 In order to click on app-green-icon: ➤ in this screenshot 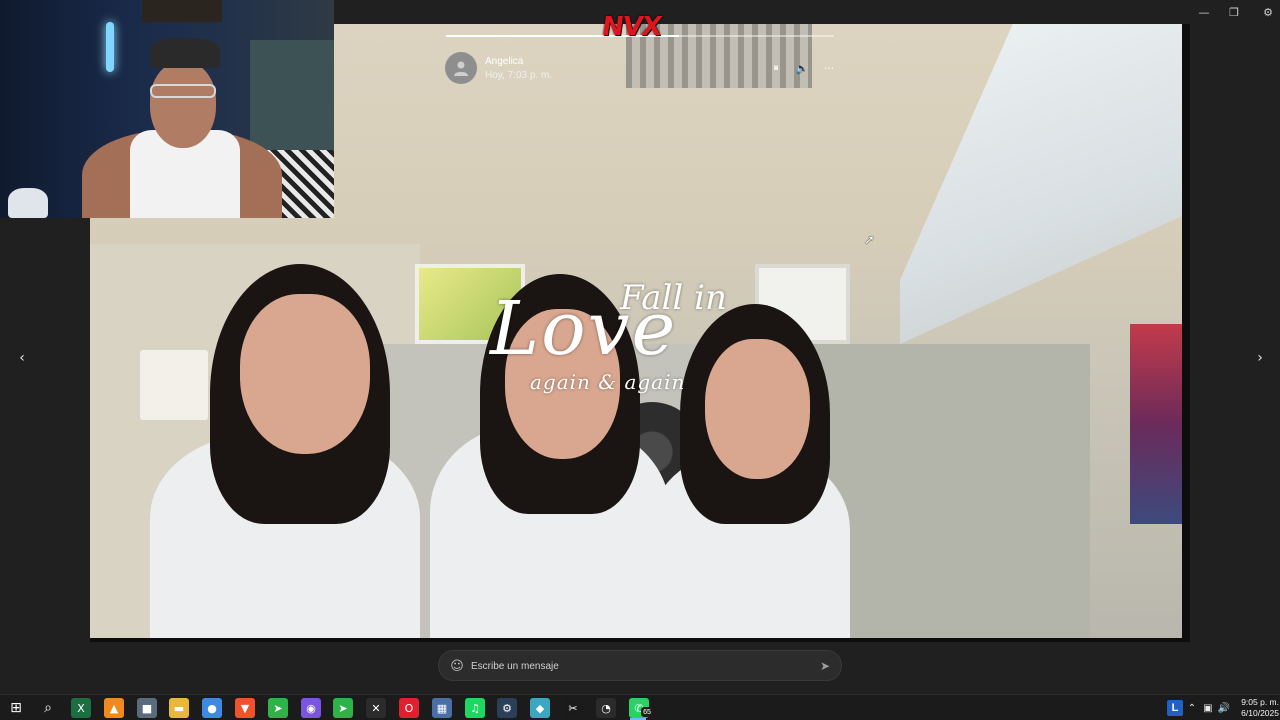, I will do `click(278, 708)`.